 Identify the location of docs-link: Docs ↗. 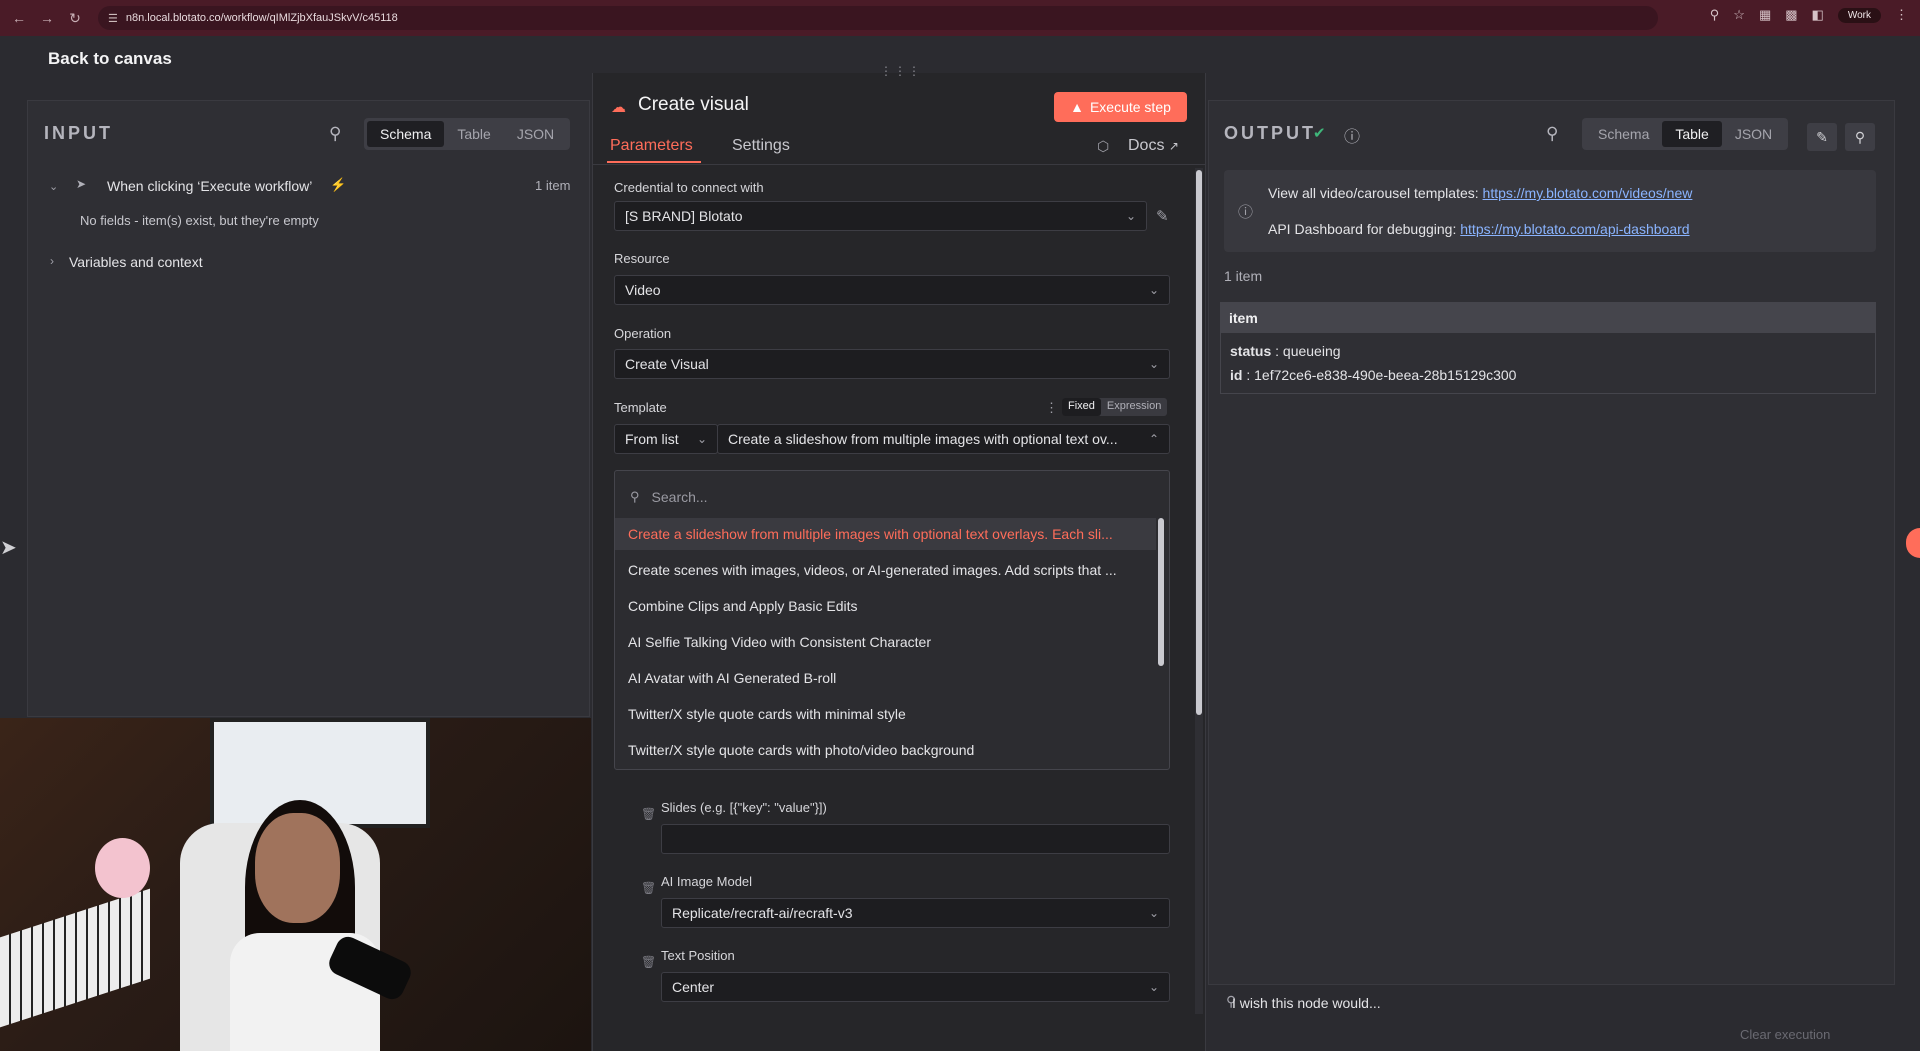
(1153, 146).